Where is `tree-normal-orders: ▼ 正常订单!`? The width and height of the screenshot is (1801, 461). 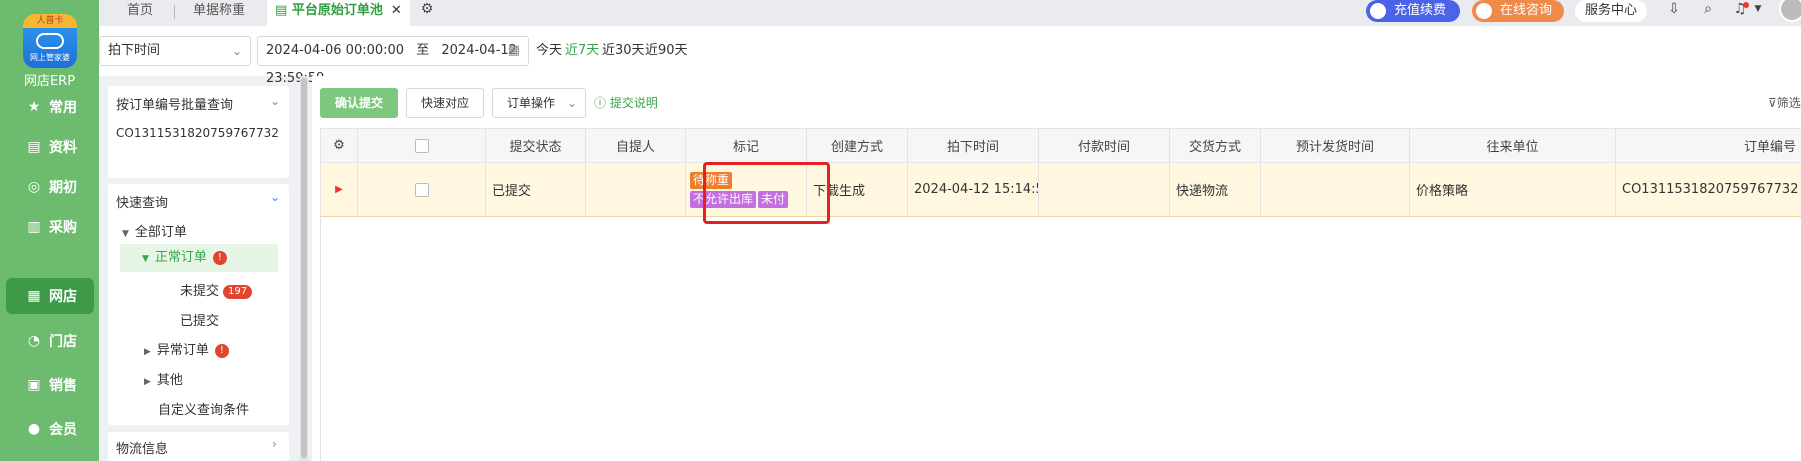
tree-normal-orders: ▼ 正常订单! is located at coordinates (199, 258).